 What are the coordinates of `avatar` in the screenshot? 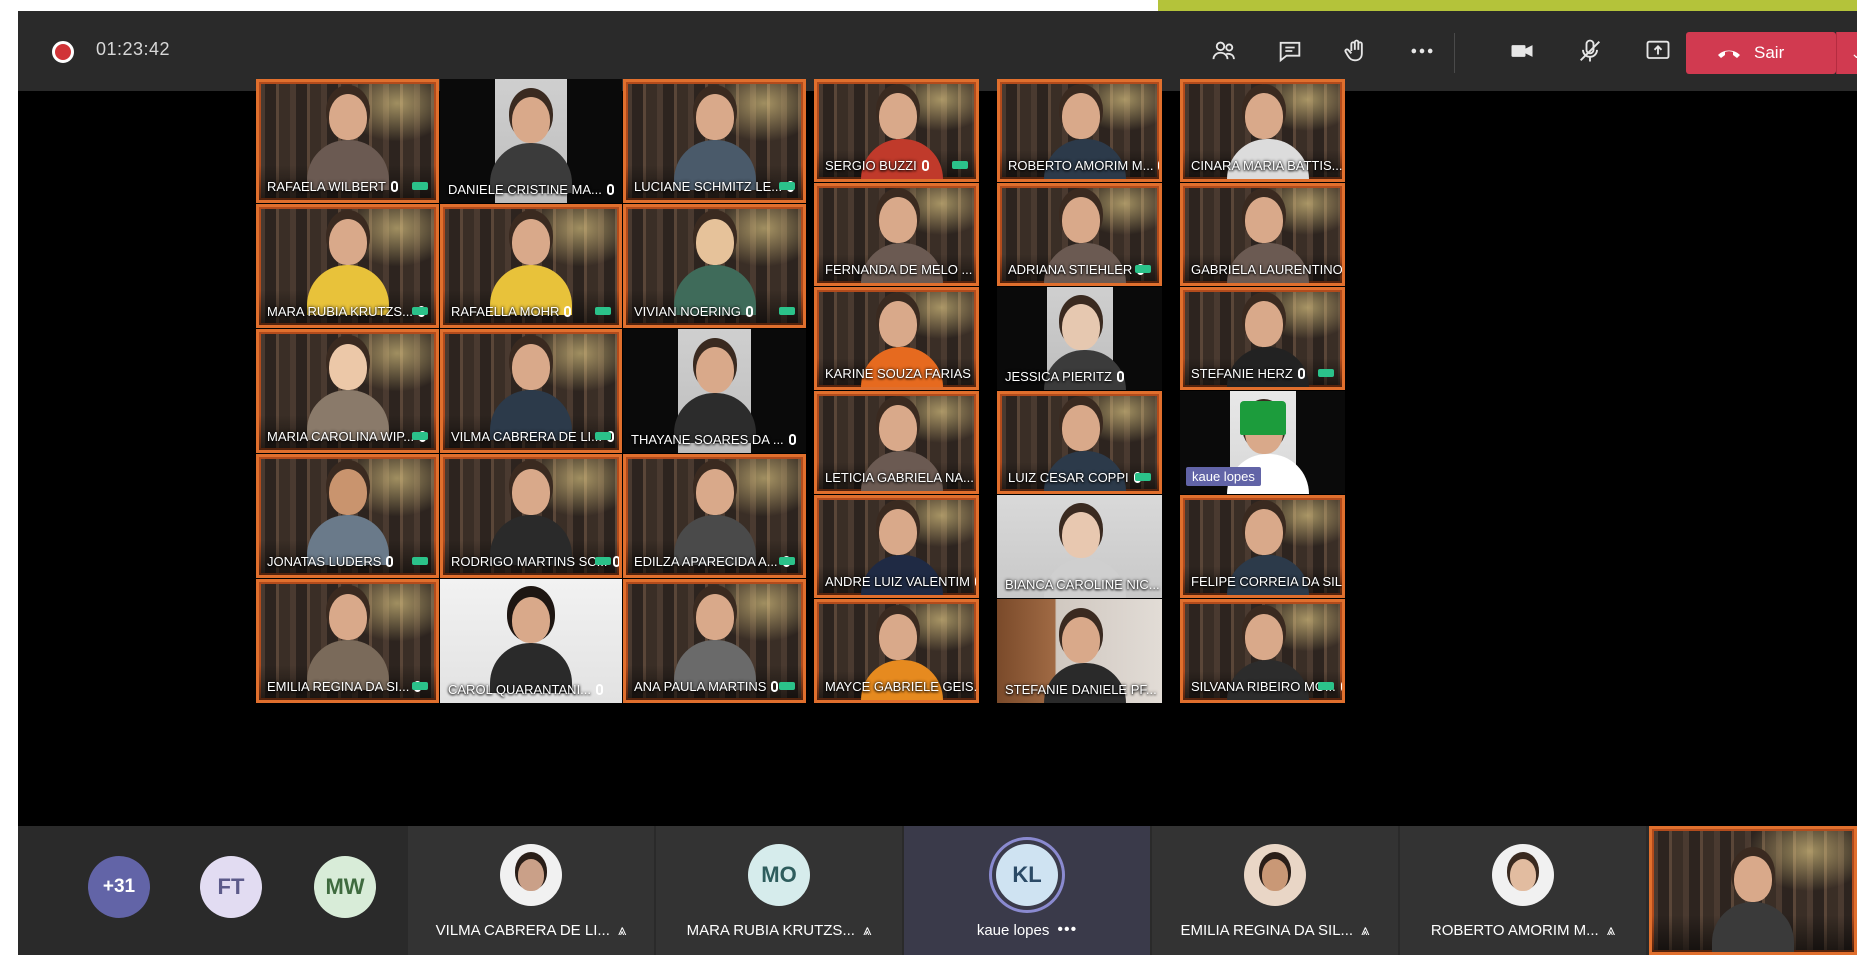 It's located at (531, 875).